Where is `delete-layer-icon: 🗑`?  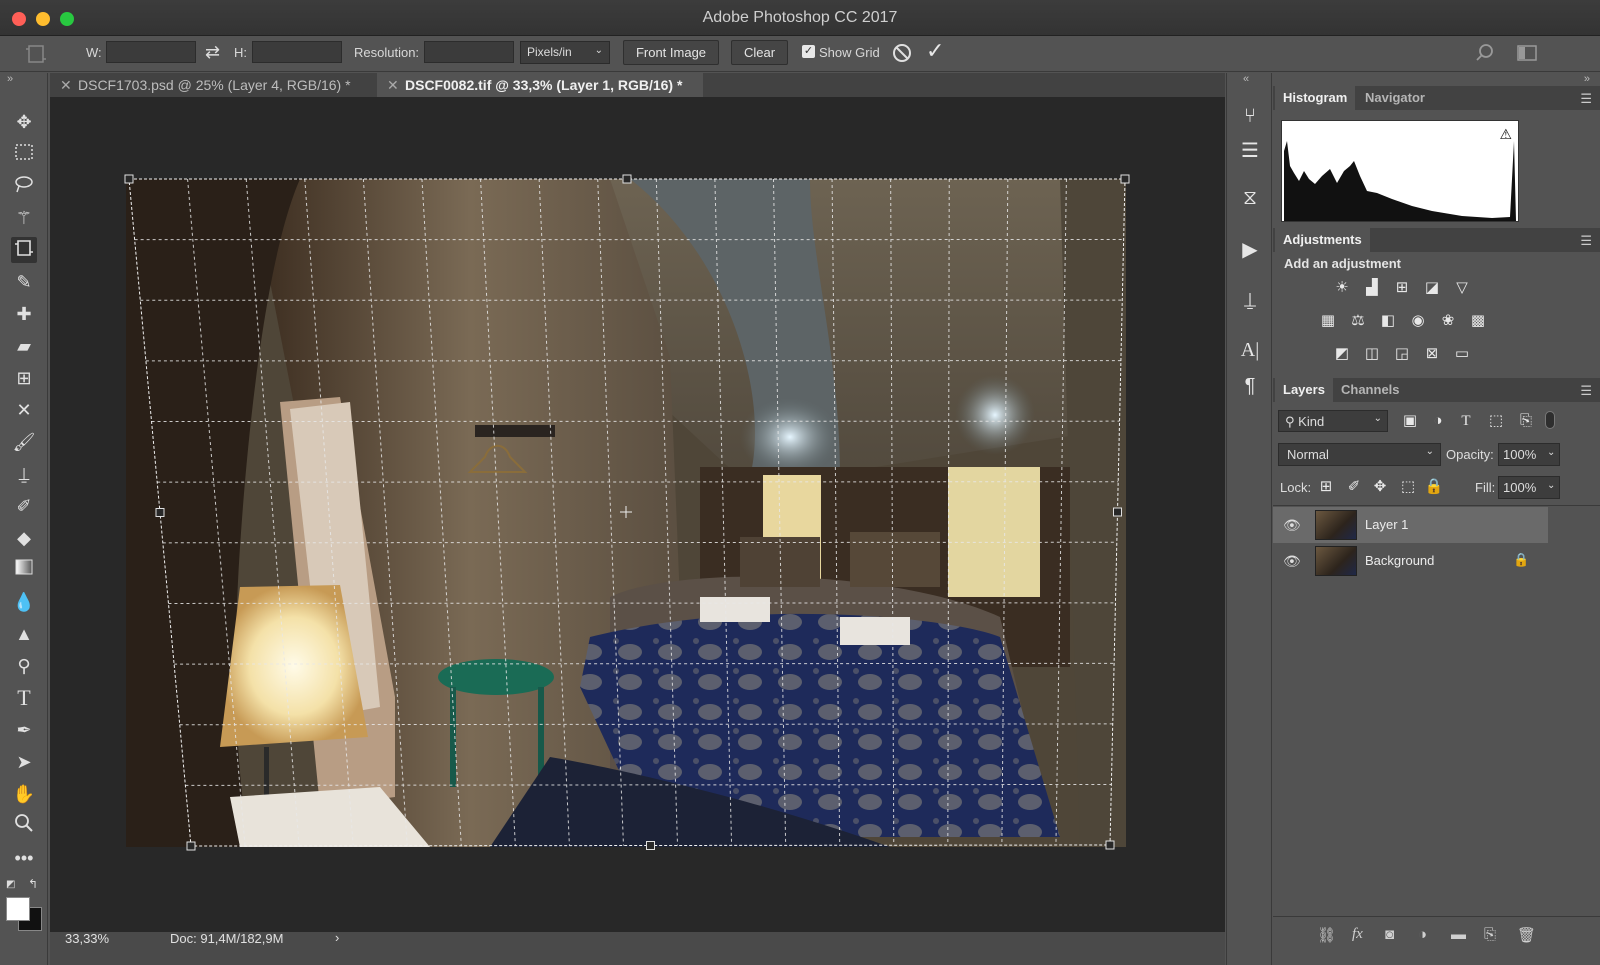 delete-layer-icon: 🗑 is located at coordinates (1526, 935).